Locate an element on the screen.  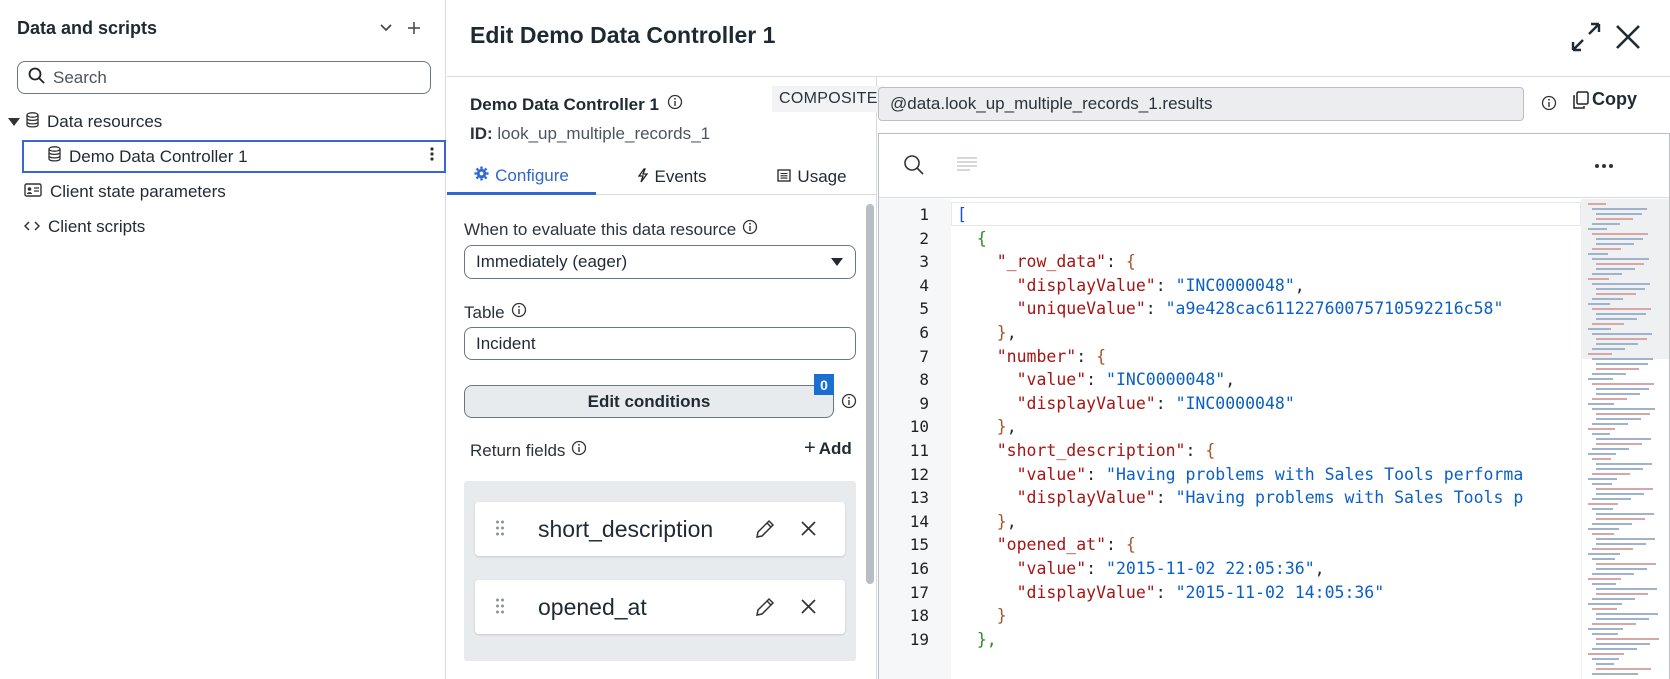
table-field: Incident is located at coordinates (660, 343).